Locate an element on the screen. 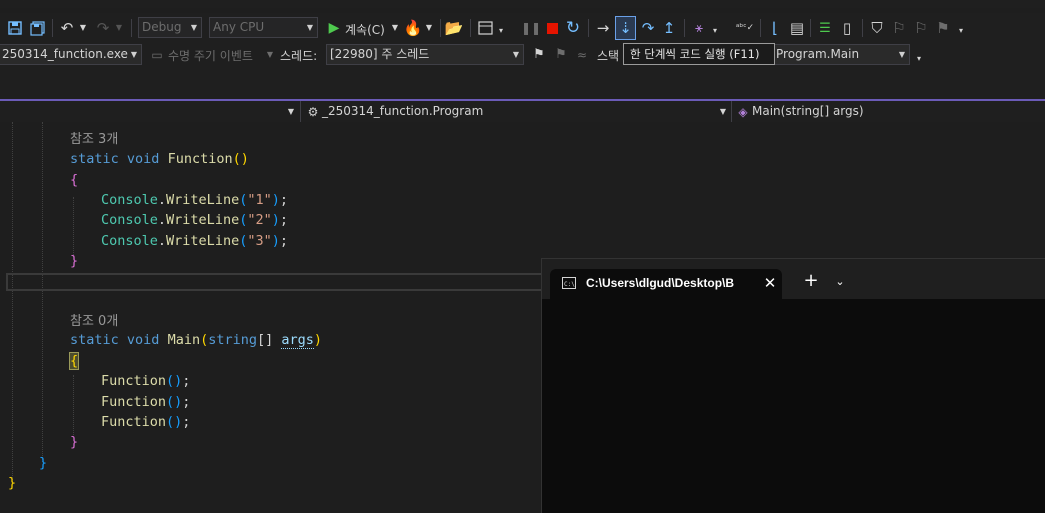 The image size is (1045, 513). step-into-tooltip: 한 단계씩 코드 실행 (F11) is located at coordinates (699, 54).